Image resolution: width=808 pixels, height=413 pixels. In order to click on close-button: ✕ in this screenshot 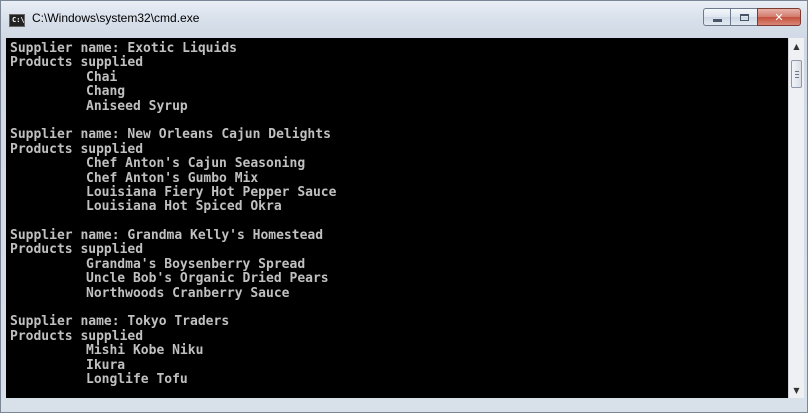, I will do `click(779, 17)`.